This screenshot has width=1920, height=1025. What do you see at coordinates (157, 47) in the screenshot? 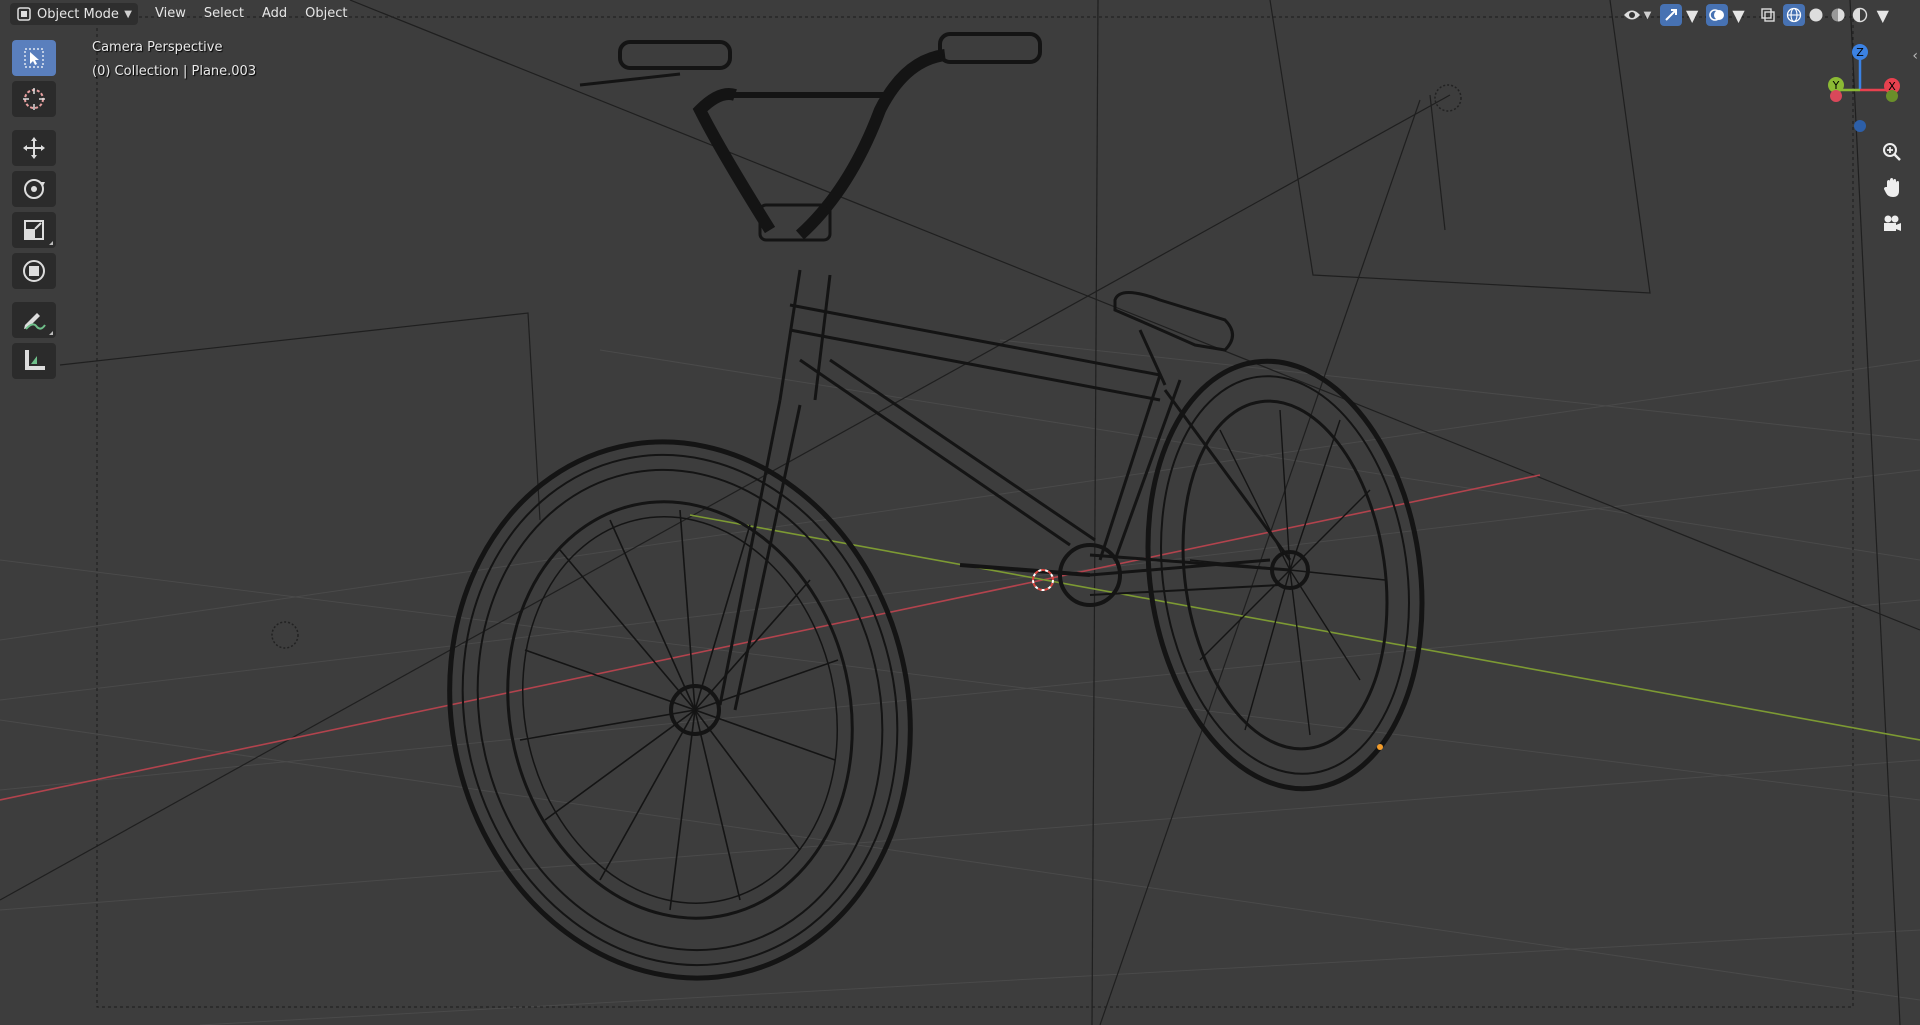
I see `camera-label: Camera Perspective` at bounding box center [157, 47].